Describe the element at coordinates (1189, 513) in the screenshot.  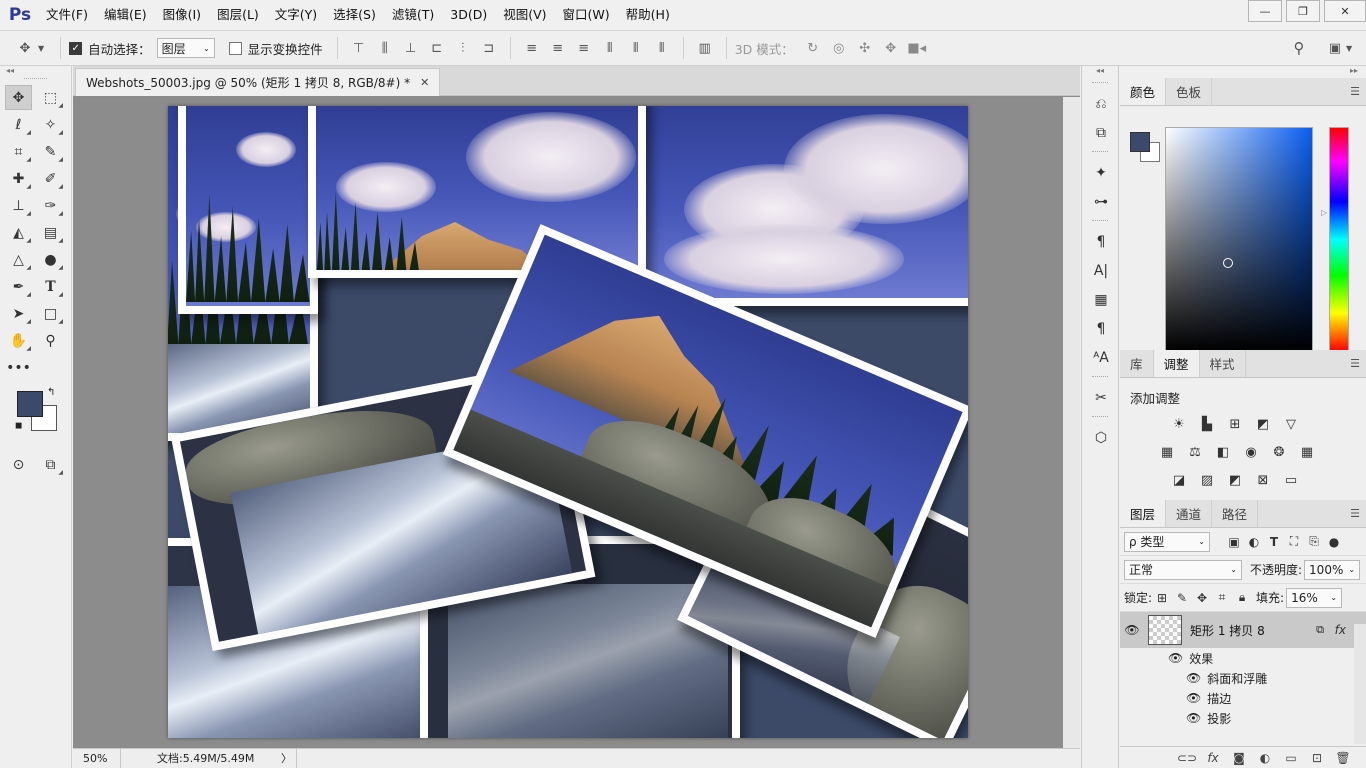
I see `tab-channels: 通道` at that location.